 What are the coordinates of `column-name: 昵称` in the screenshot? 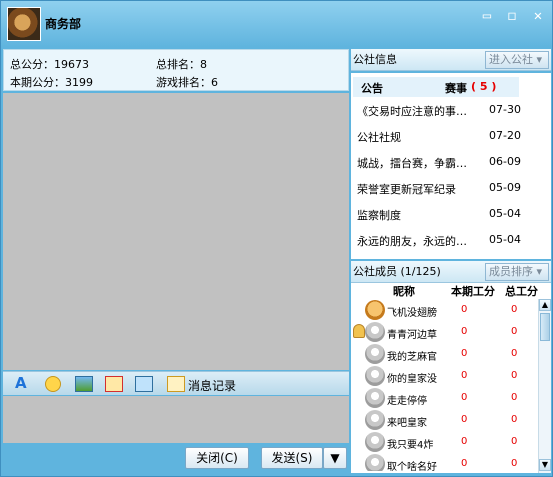 It's located at (404, 291).